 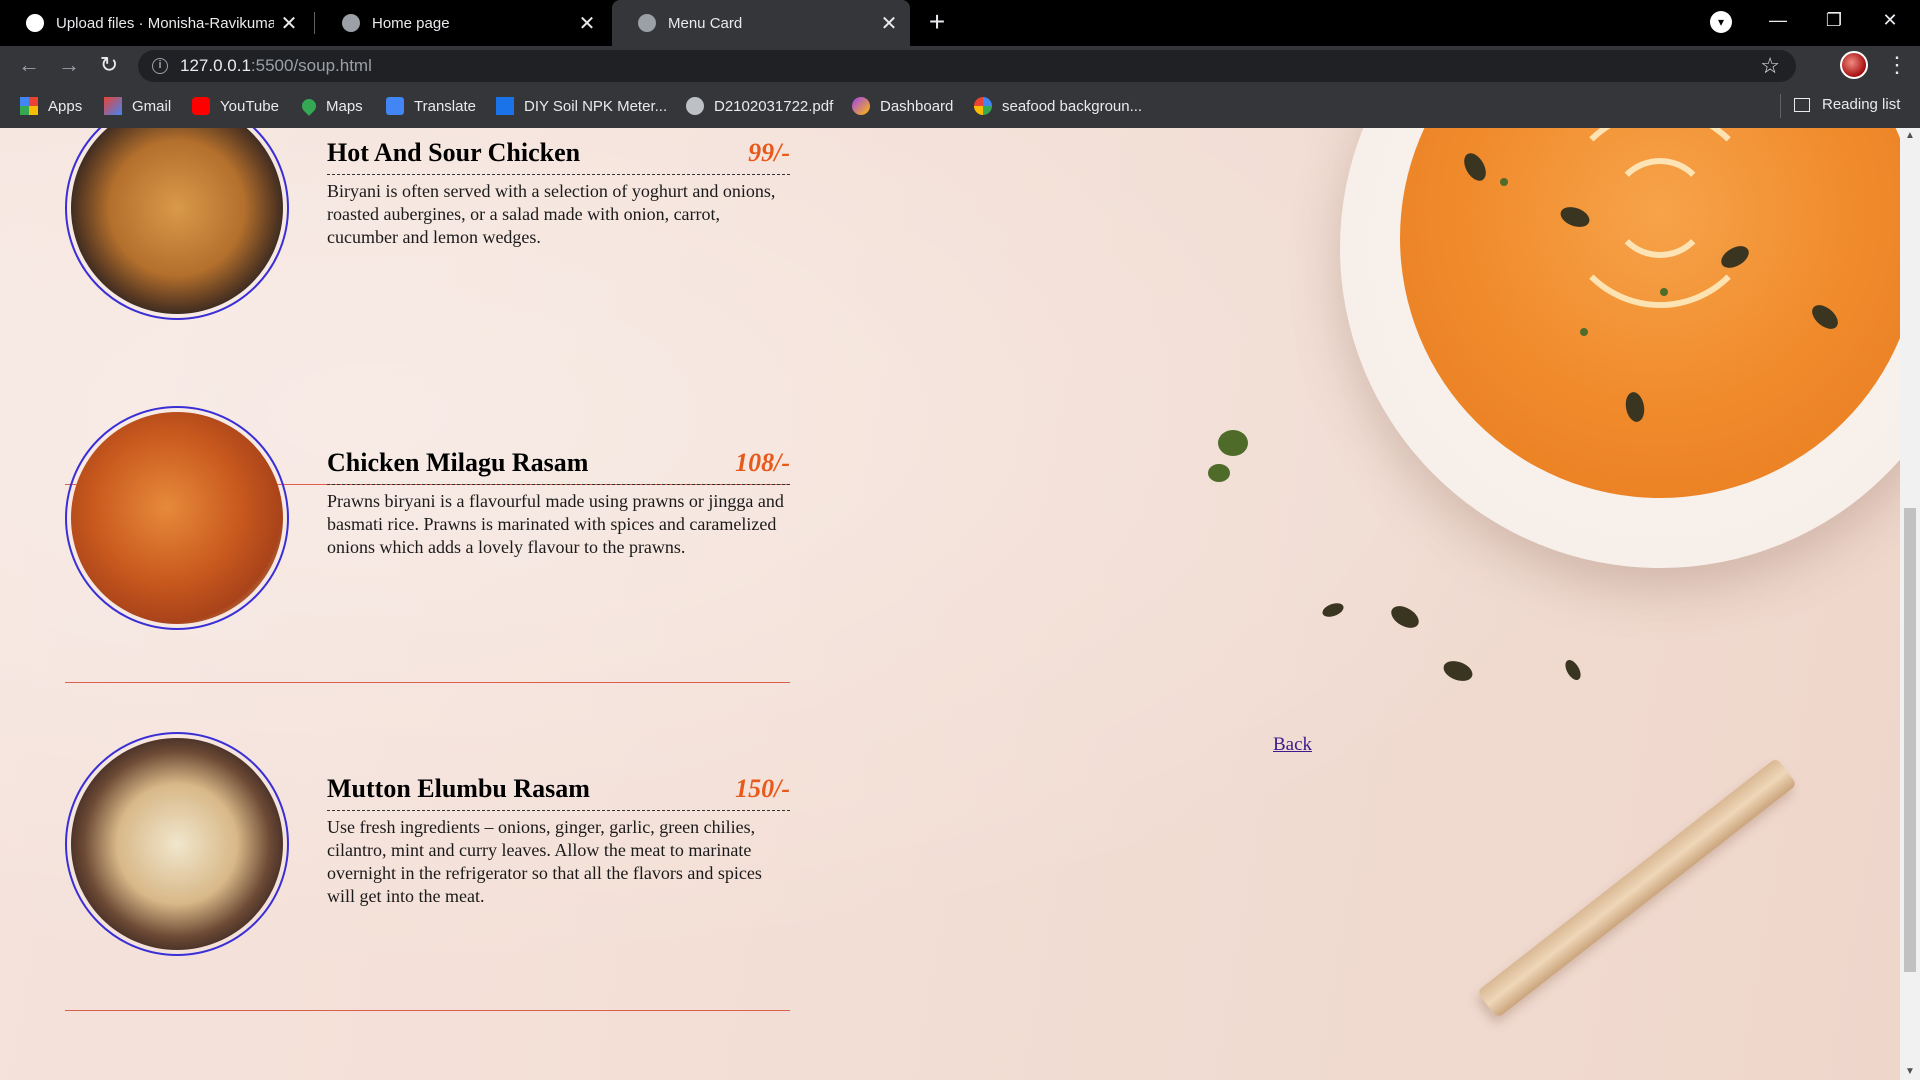 I want to click on site-info-icon: i, so click(x=160, y=66).